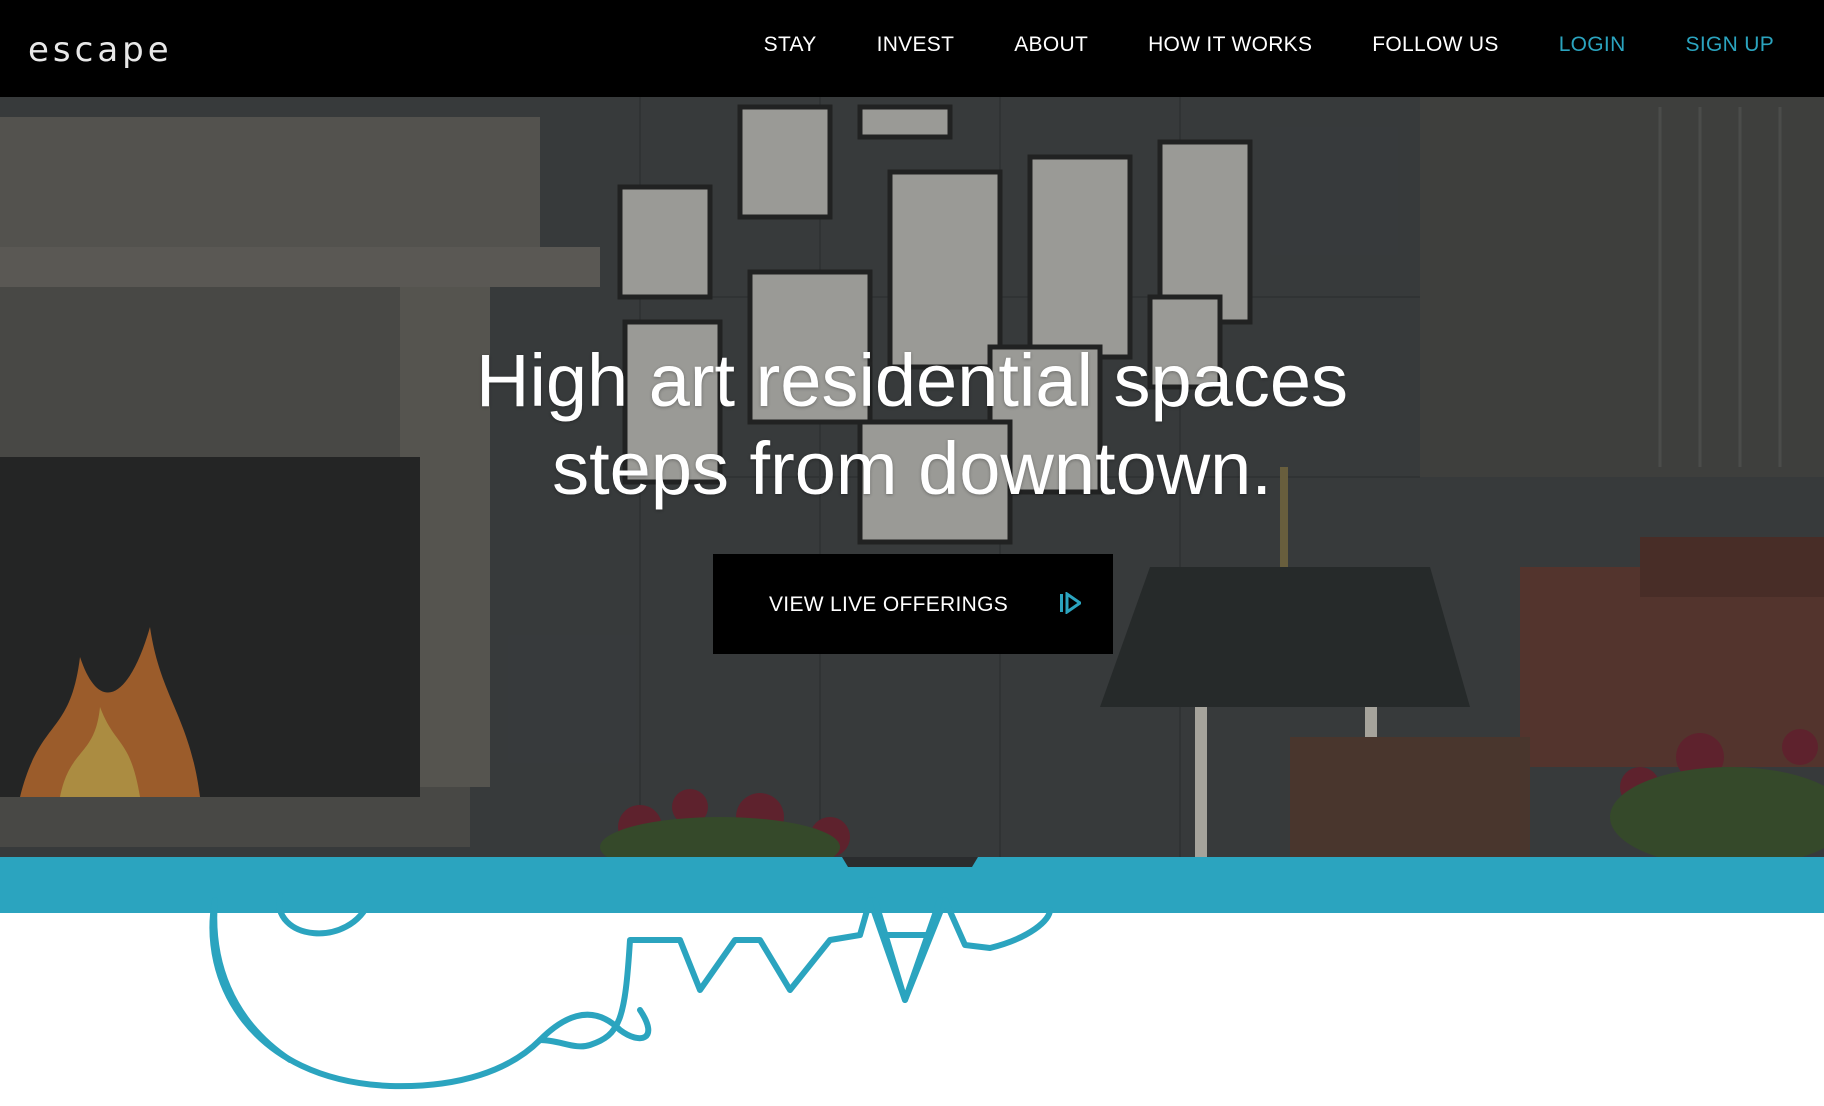  What do you see at coordinates (912, 468) in the screenshot?
I see `hero-headline-line-2: steps from downtown.` at bounding box center [912, 468].